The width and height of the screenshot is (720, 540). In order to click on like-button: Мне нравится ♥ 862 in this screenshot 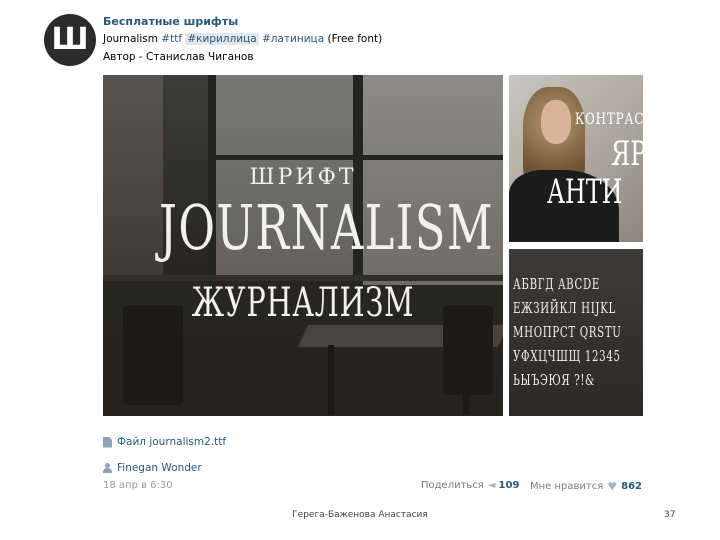, I will do `click(586, 486)`.